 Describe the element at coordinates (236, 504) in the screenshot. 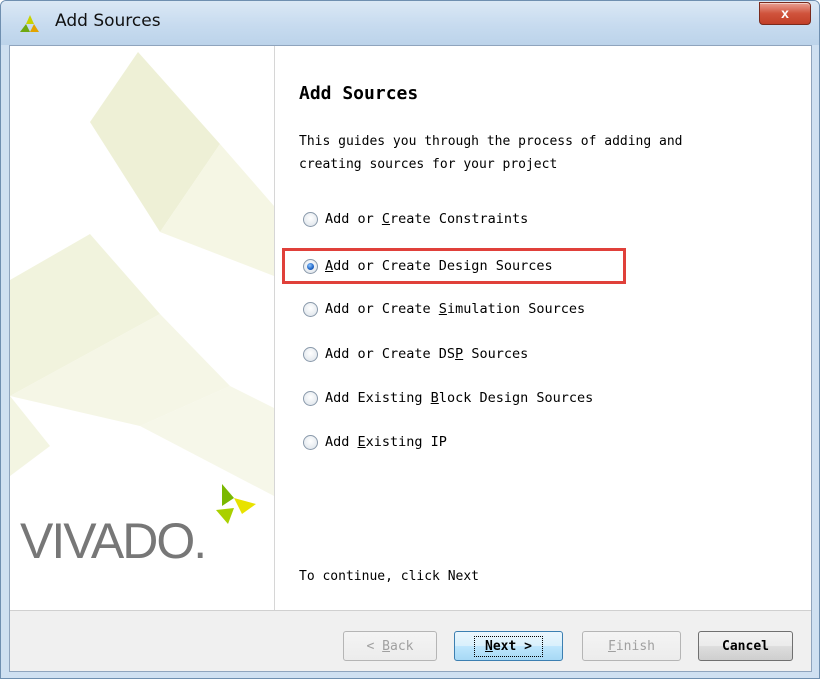

I see `vivado-logo-mark-icon` at that location.